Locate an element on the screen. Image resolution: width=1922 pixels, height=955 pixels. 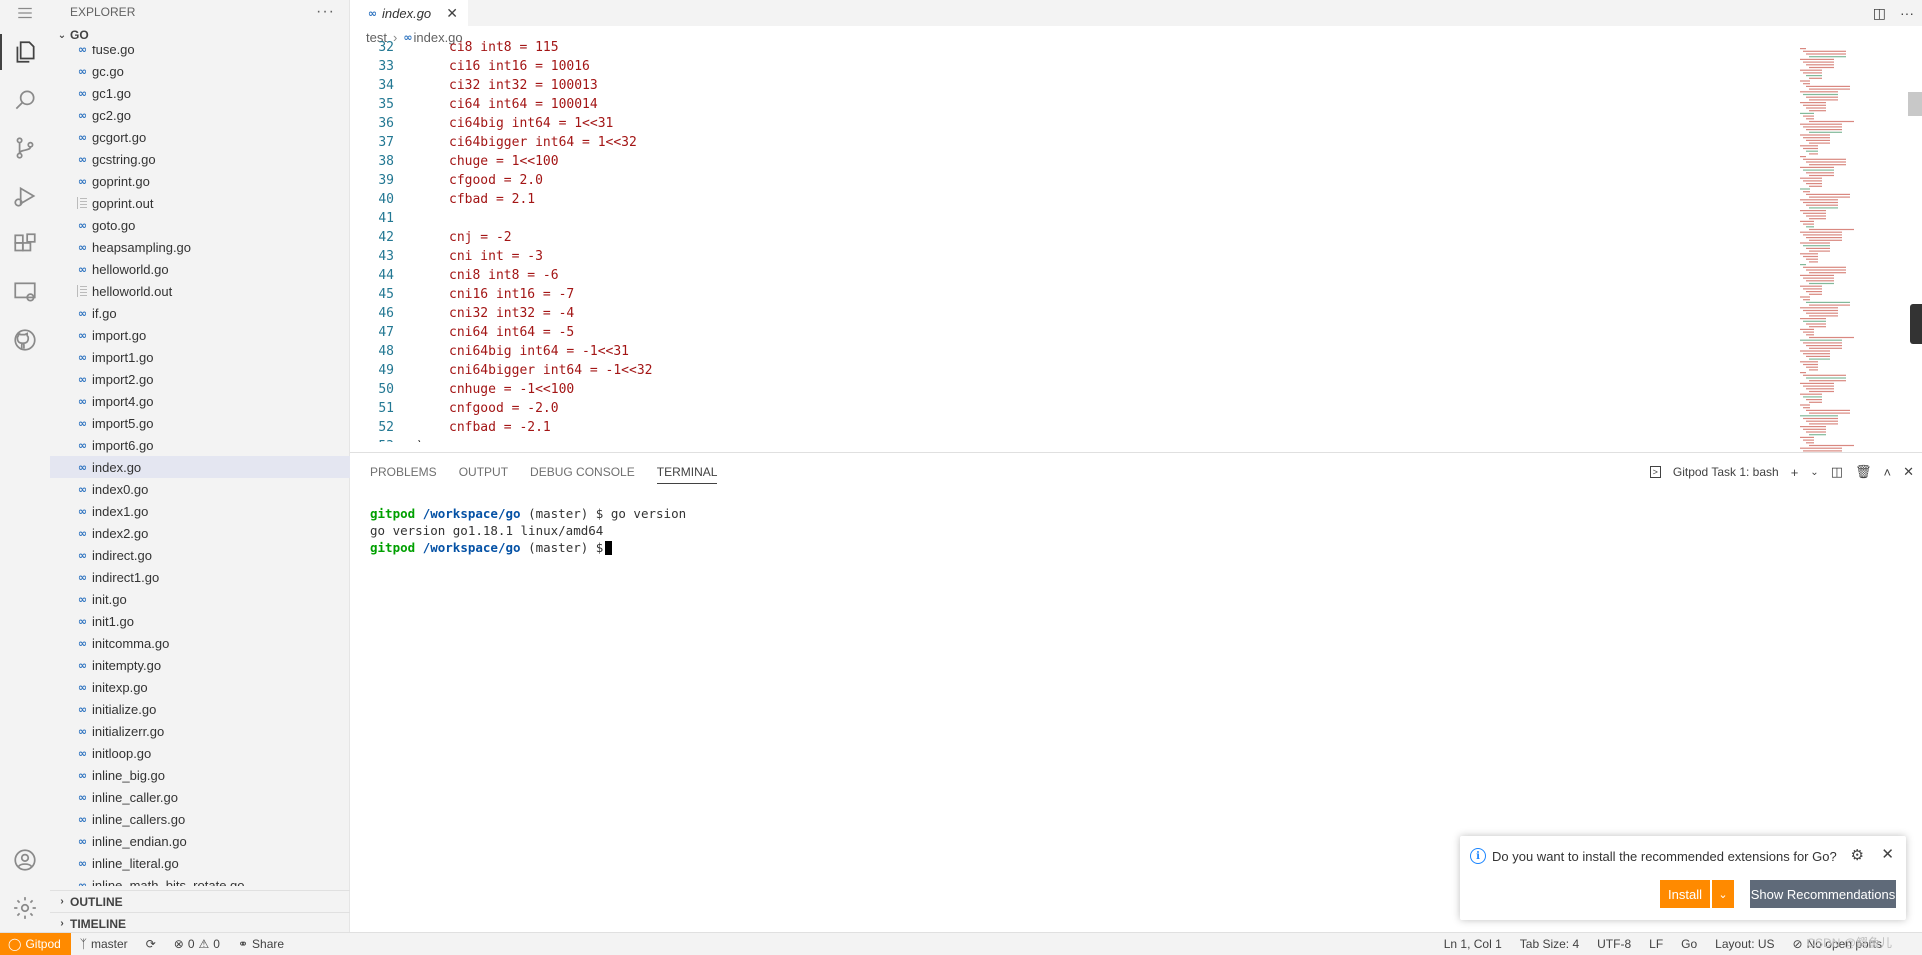
branch-item: ᛉ master is located at coordinates (104, 944).